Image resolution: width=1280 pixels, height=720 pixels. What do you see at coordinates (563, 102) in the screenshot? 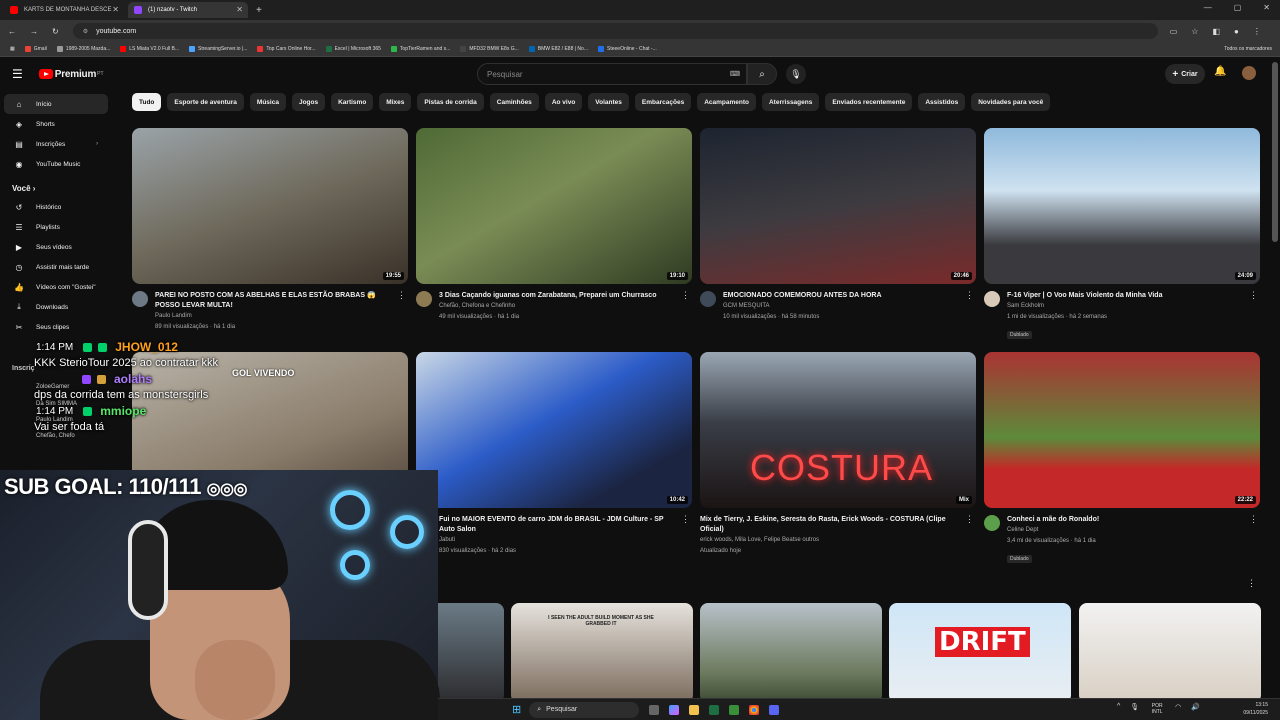
I see `chip: Ao vivo` at bounding box center [563, 102].